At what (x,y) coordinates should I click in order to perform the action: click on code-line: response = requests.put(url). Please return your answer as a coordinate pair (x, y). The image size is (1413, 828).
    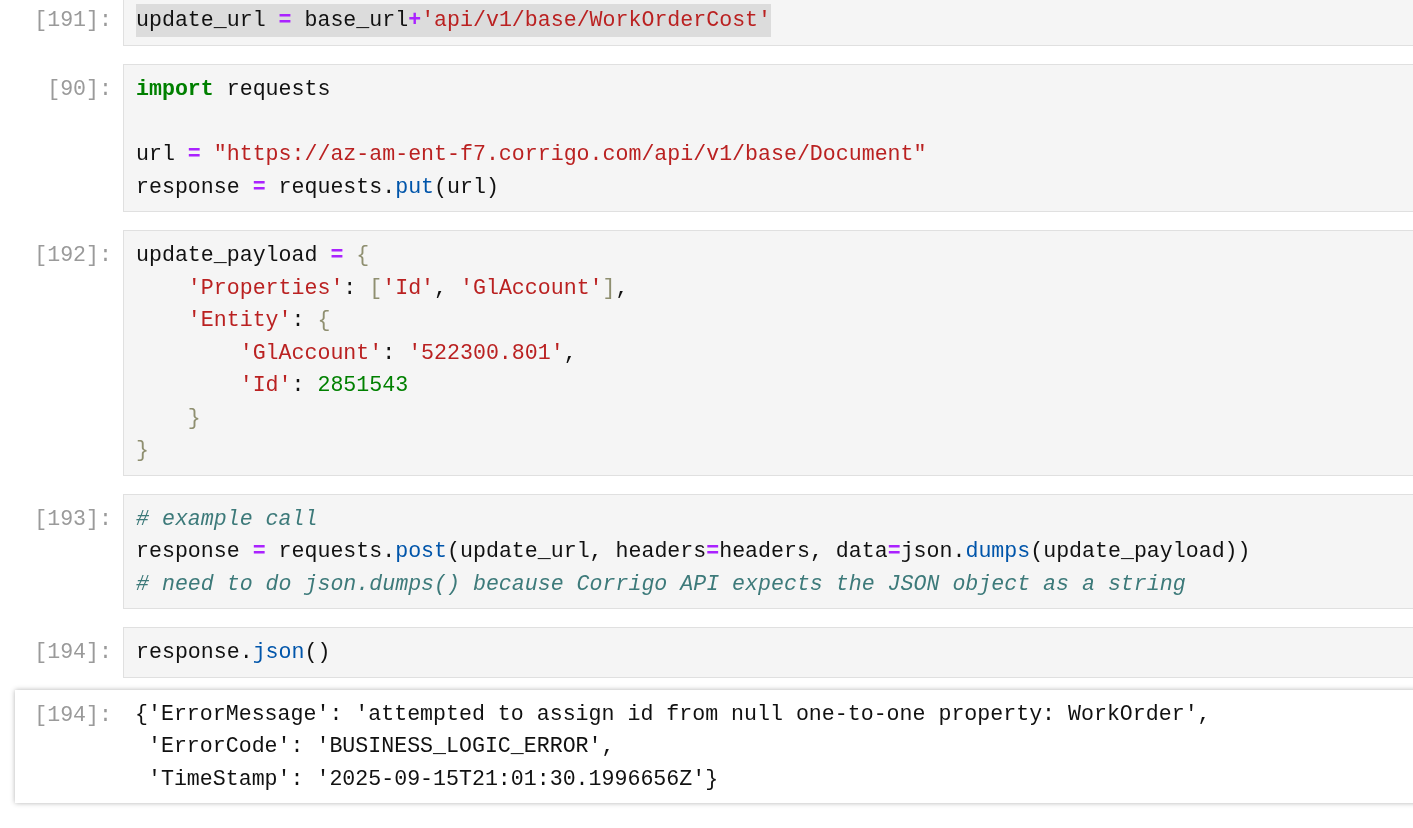
    Looking at the image, I should click on (317, 187).